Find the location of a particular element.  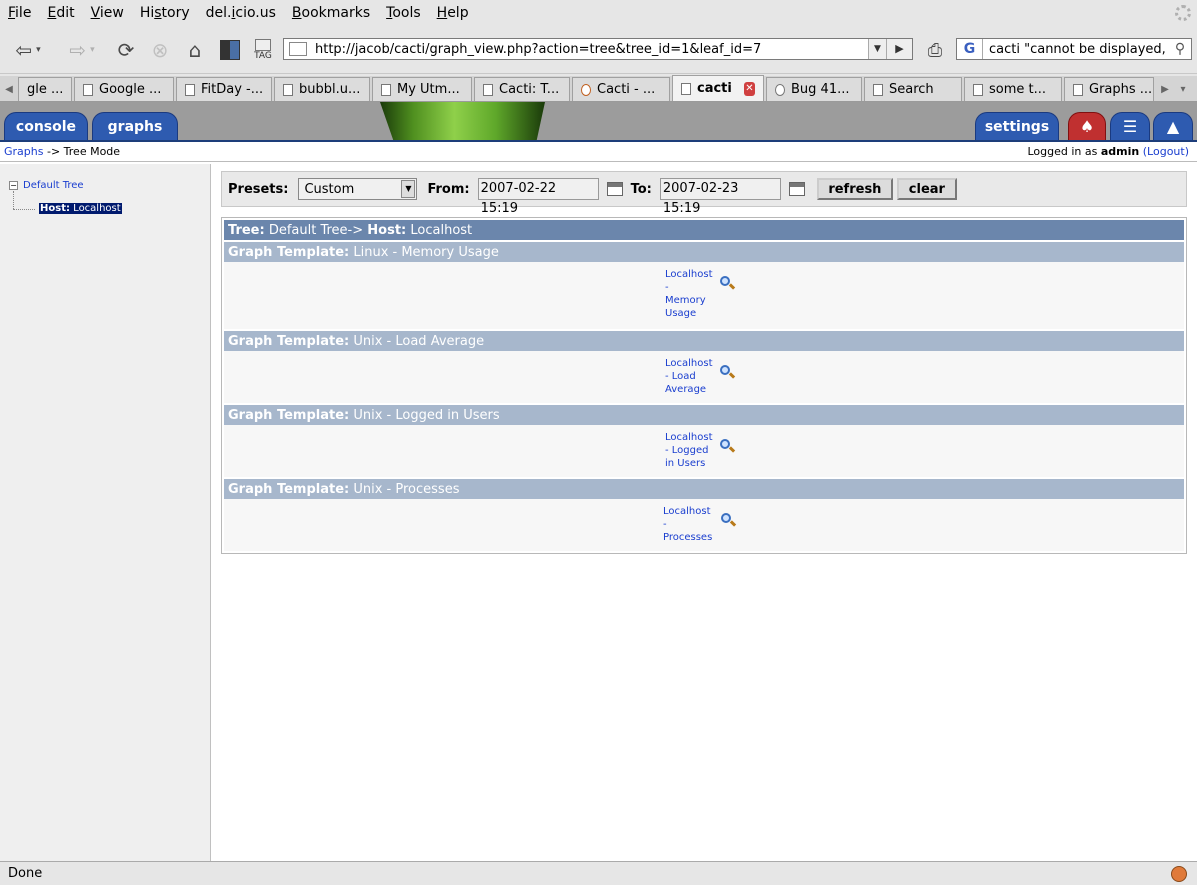

menu-bookmarks: Bookmarks is located at coordinates (331, 13).